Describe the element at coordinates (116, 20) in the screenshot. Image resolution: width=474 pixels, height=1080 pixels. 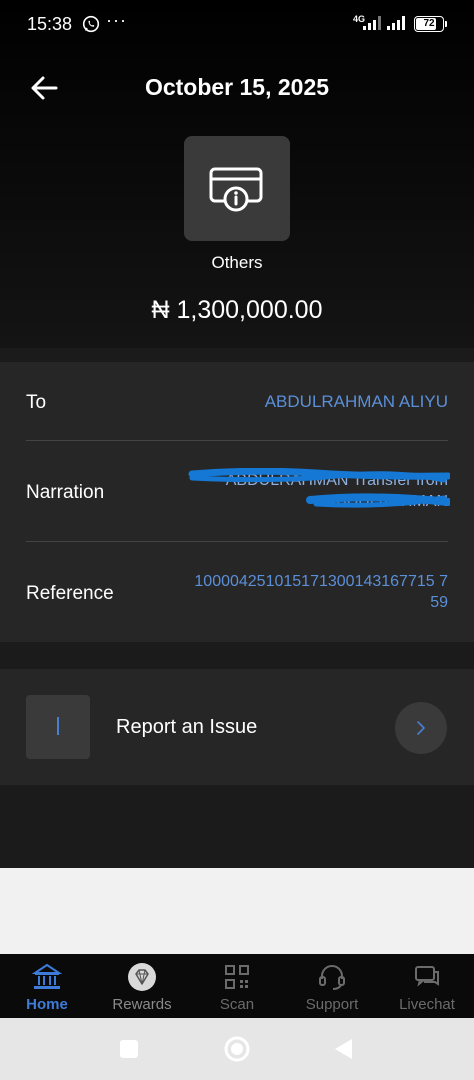
I see `more-notifications-icon: ···` at that location.